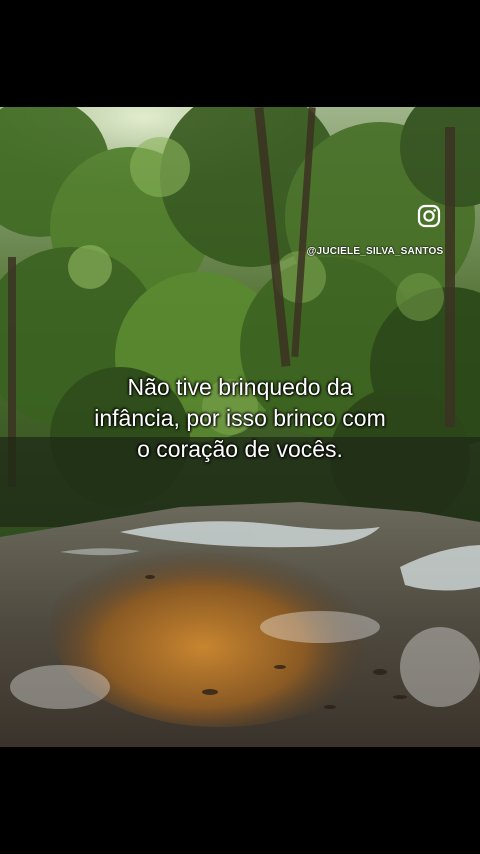 The width and height of the screenshot is (480, 854). Describe the element at coordinates (240, 449) in the screenshot. I see `caption-line: o coração de vocês.` at that location.